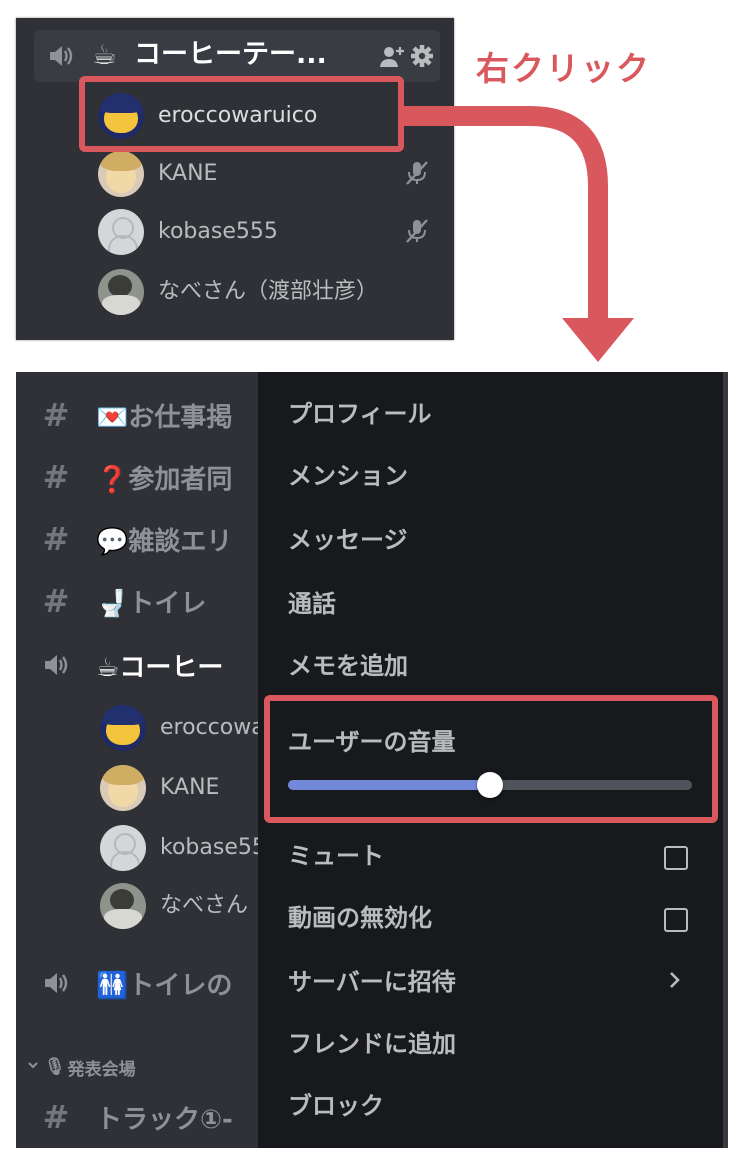  I want to click on menu-item-invite-to-server: サーバーに招待, so click(372, 982).